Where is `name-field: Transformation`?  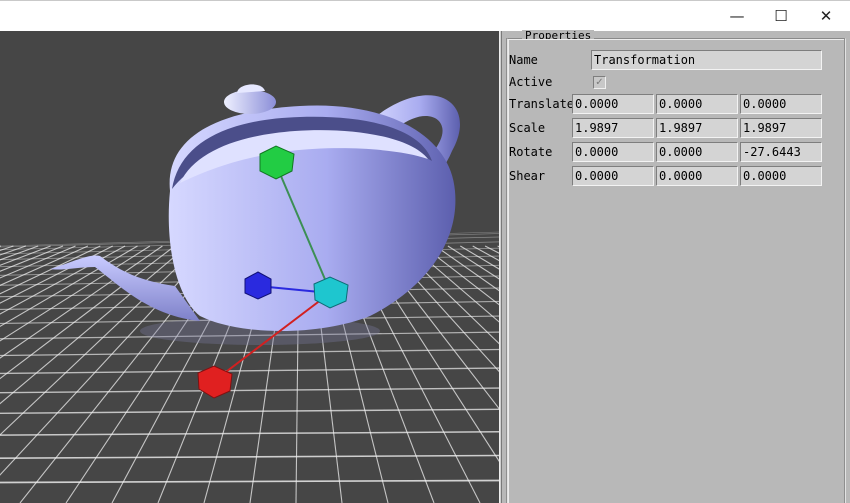
name-field: Transformation is located at coordinates (706, 60).